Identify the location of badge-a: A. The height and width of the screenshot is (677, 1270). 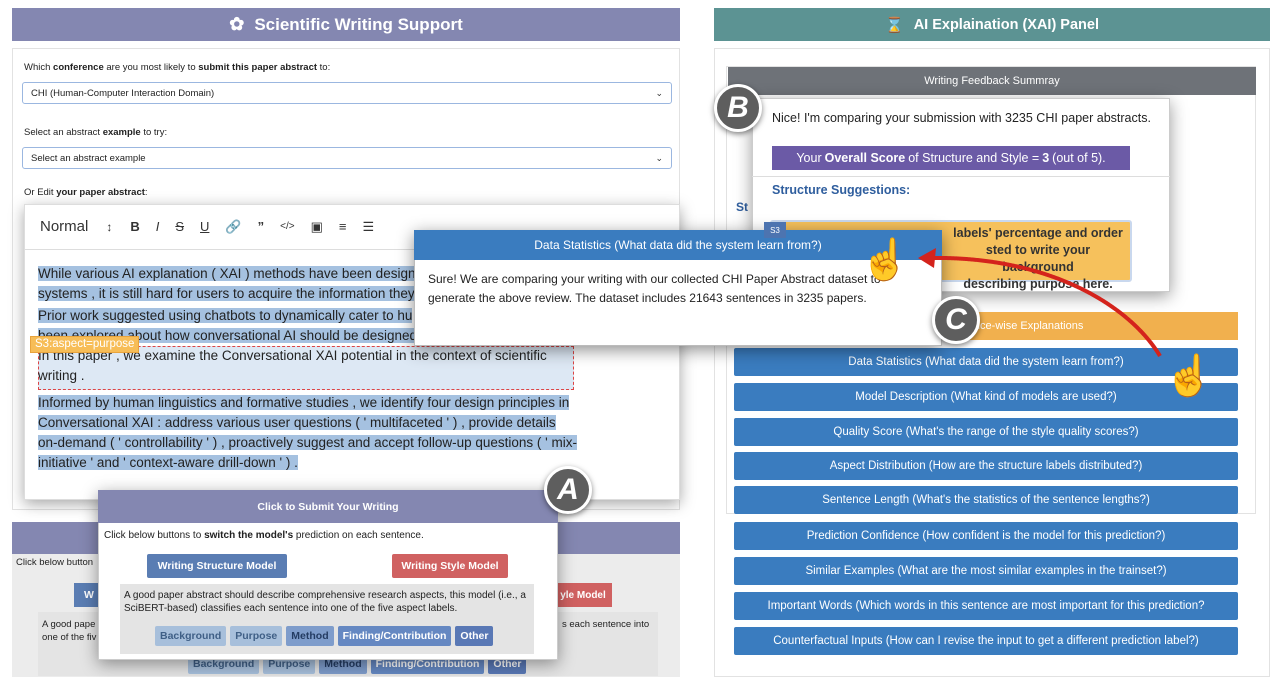
(568, 490).